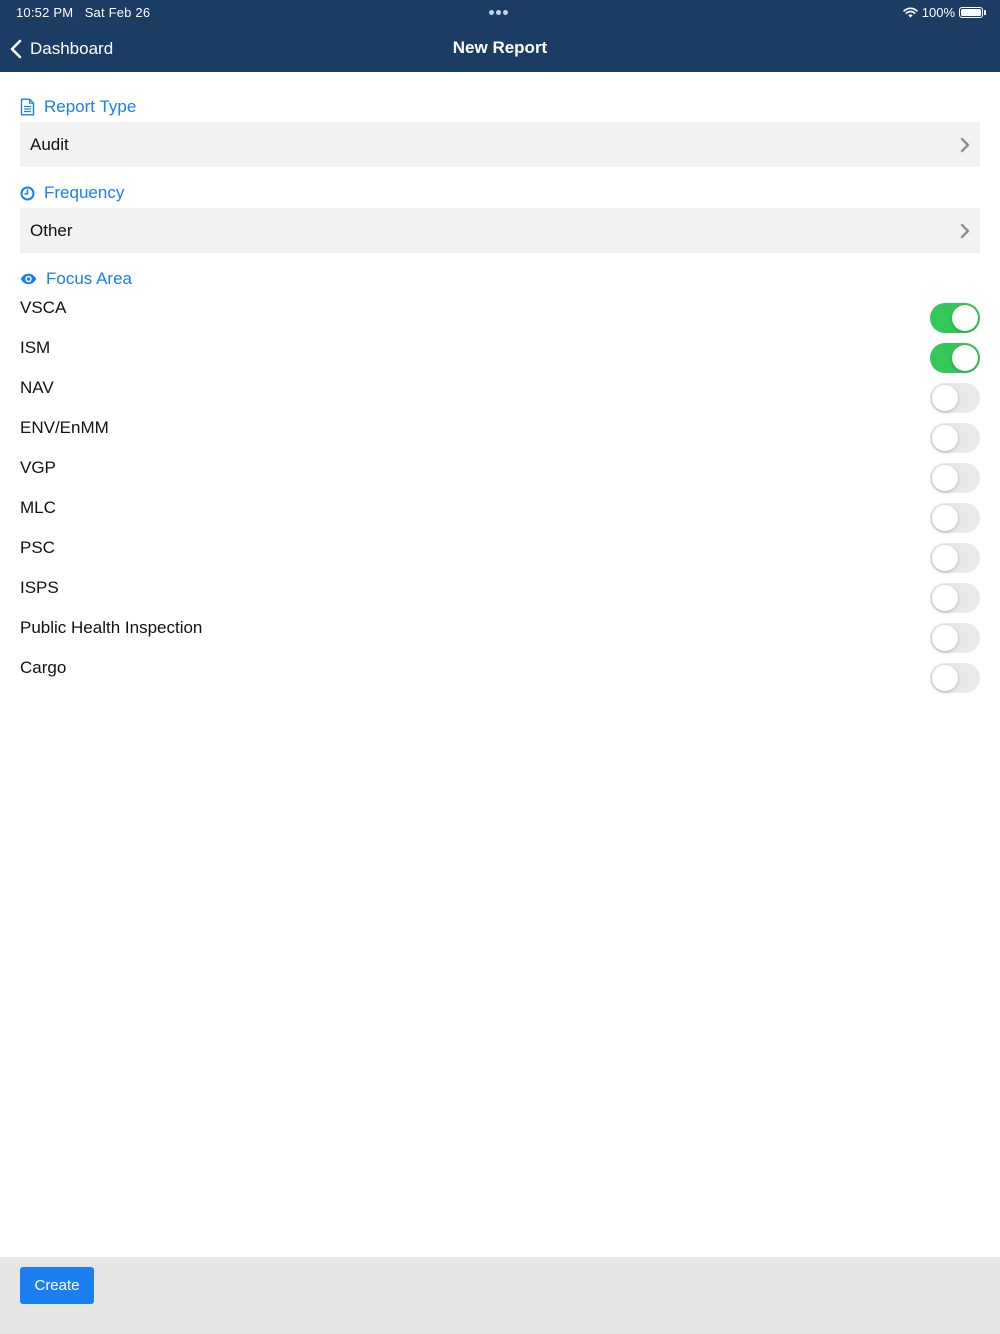 Image resolution: width=1000 pixels, height=1334 pixels. I want to click on toggle-ism, so click(955, 358).